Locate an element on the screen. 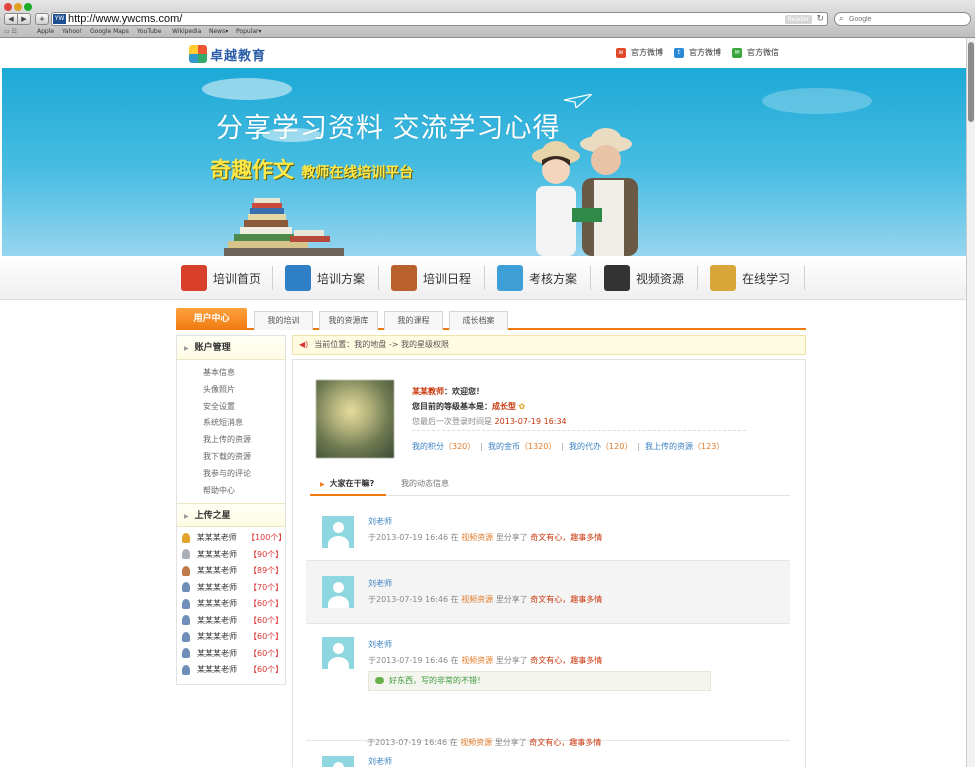 Image resolution: width=975 pixels, height=767 pixels. stat-points: 我的积分（320） is located at coordinates (443, 446).